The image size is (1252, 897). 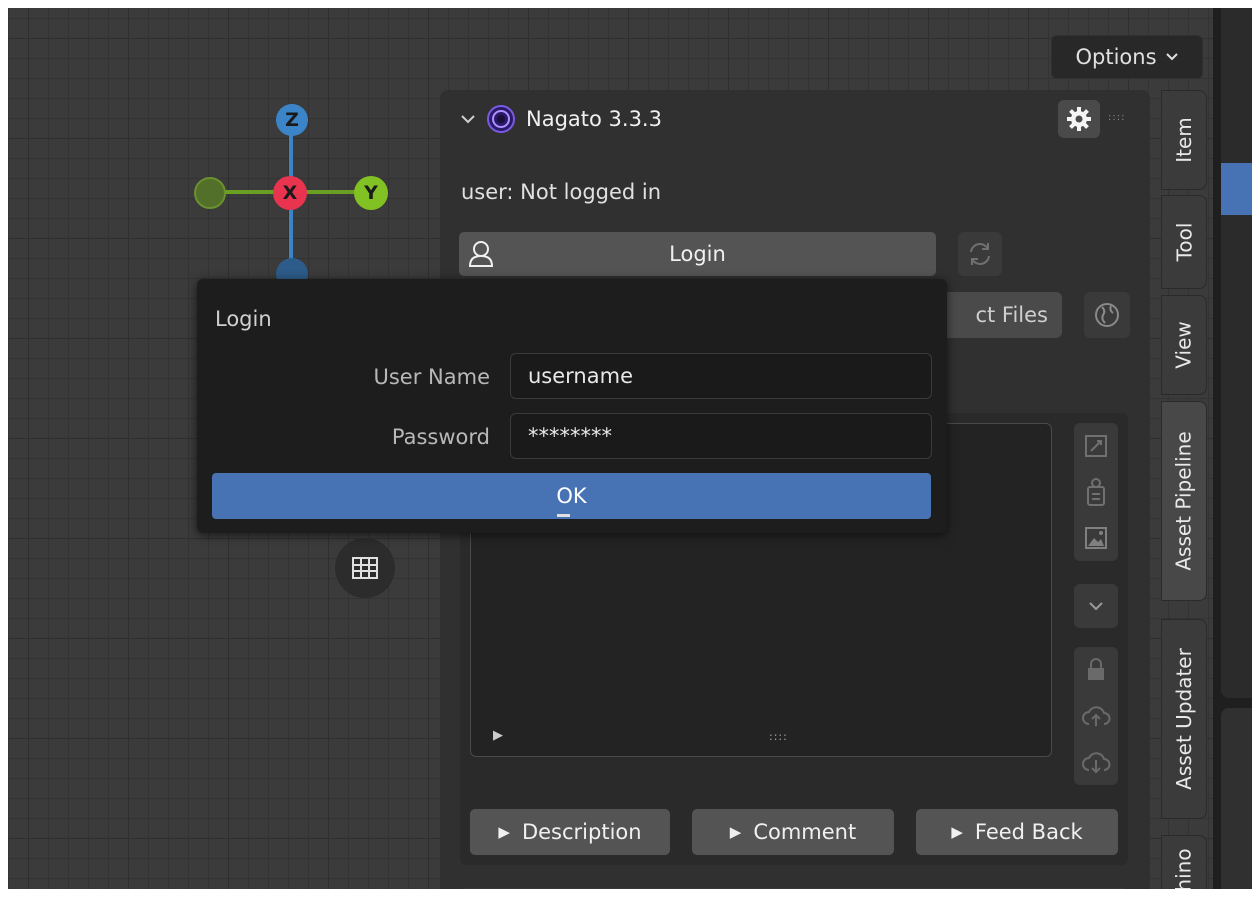 I want to click on image-button, so click(x=1096, y=538).